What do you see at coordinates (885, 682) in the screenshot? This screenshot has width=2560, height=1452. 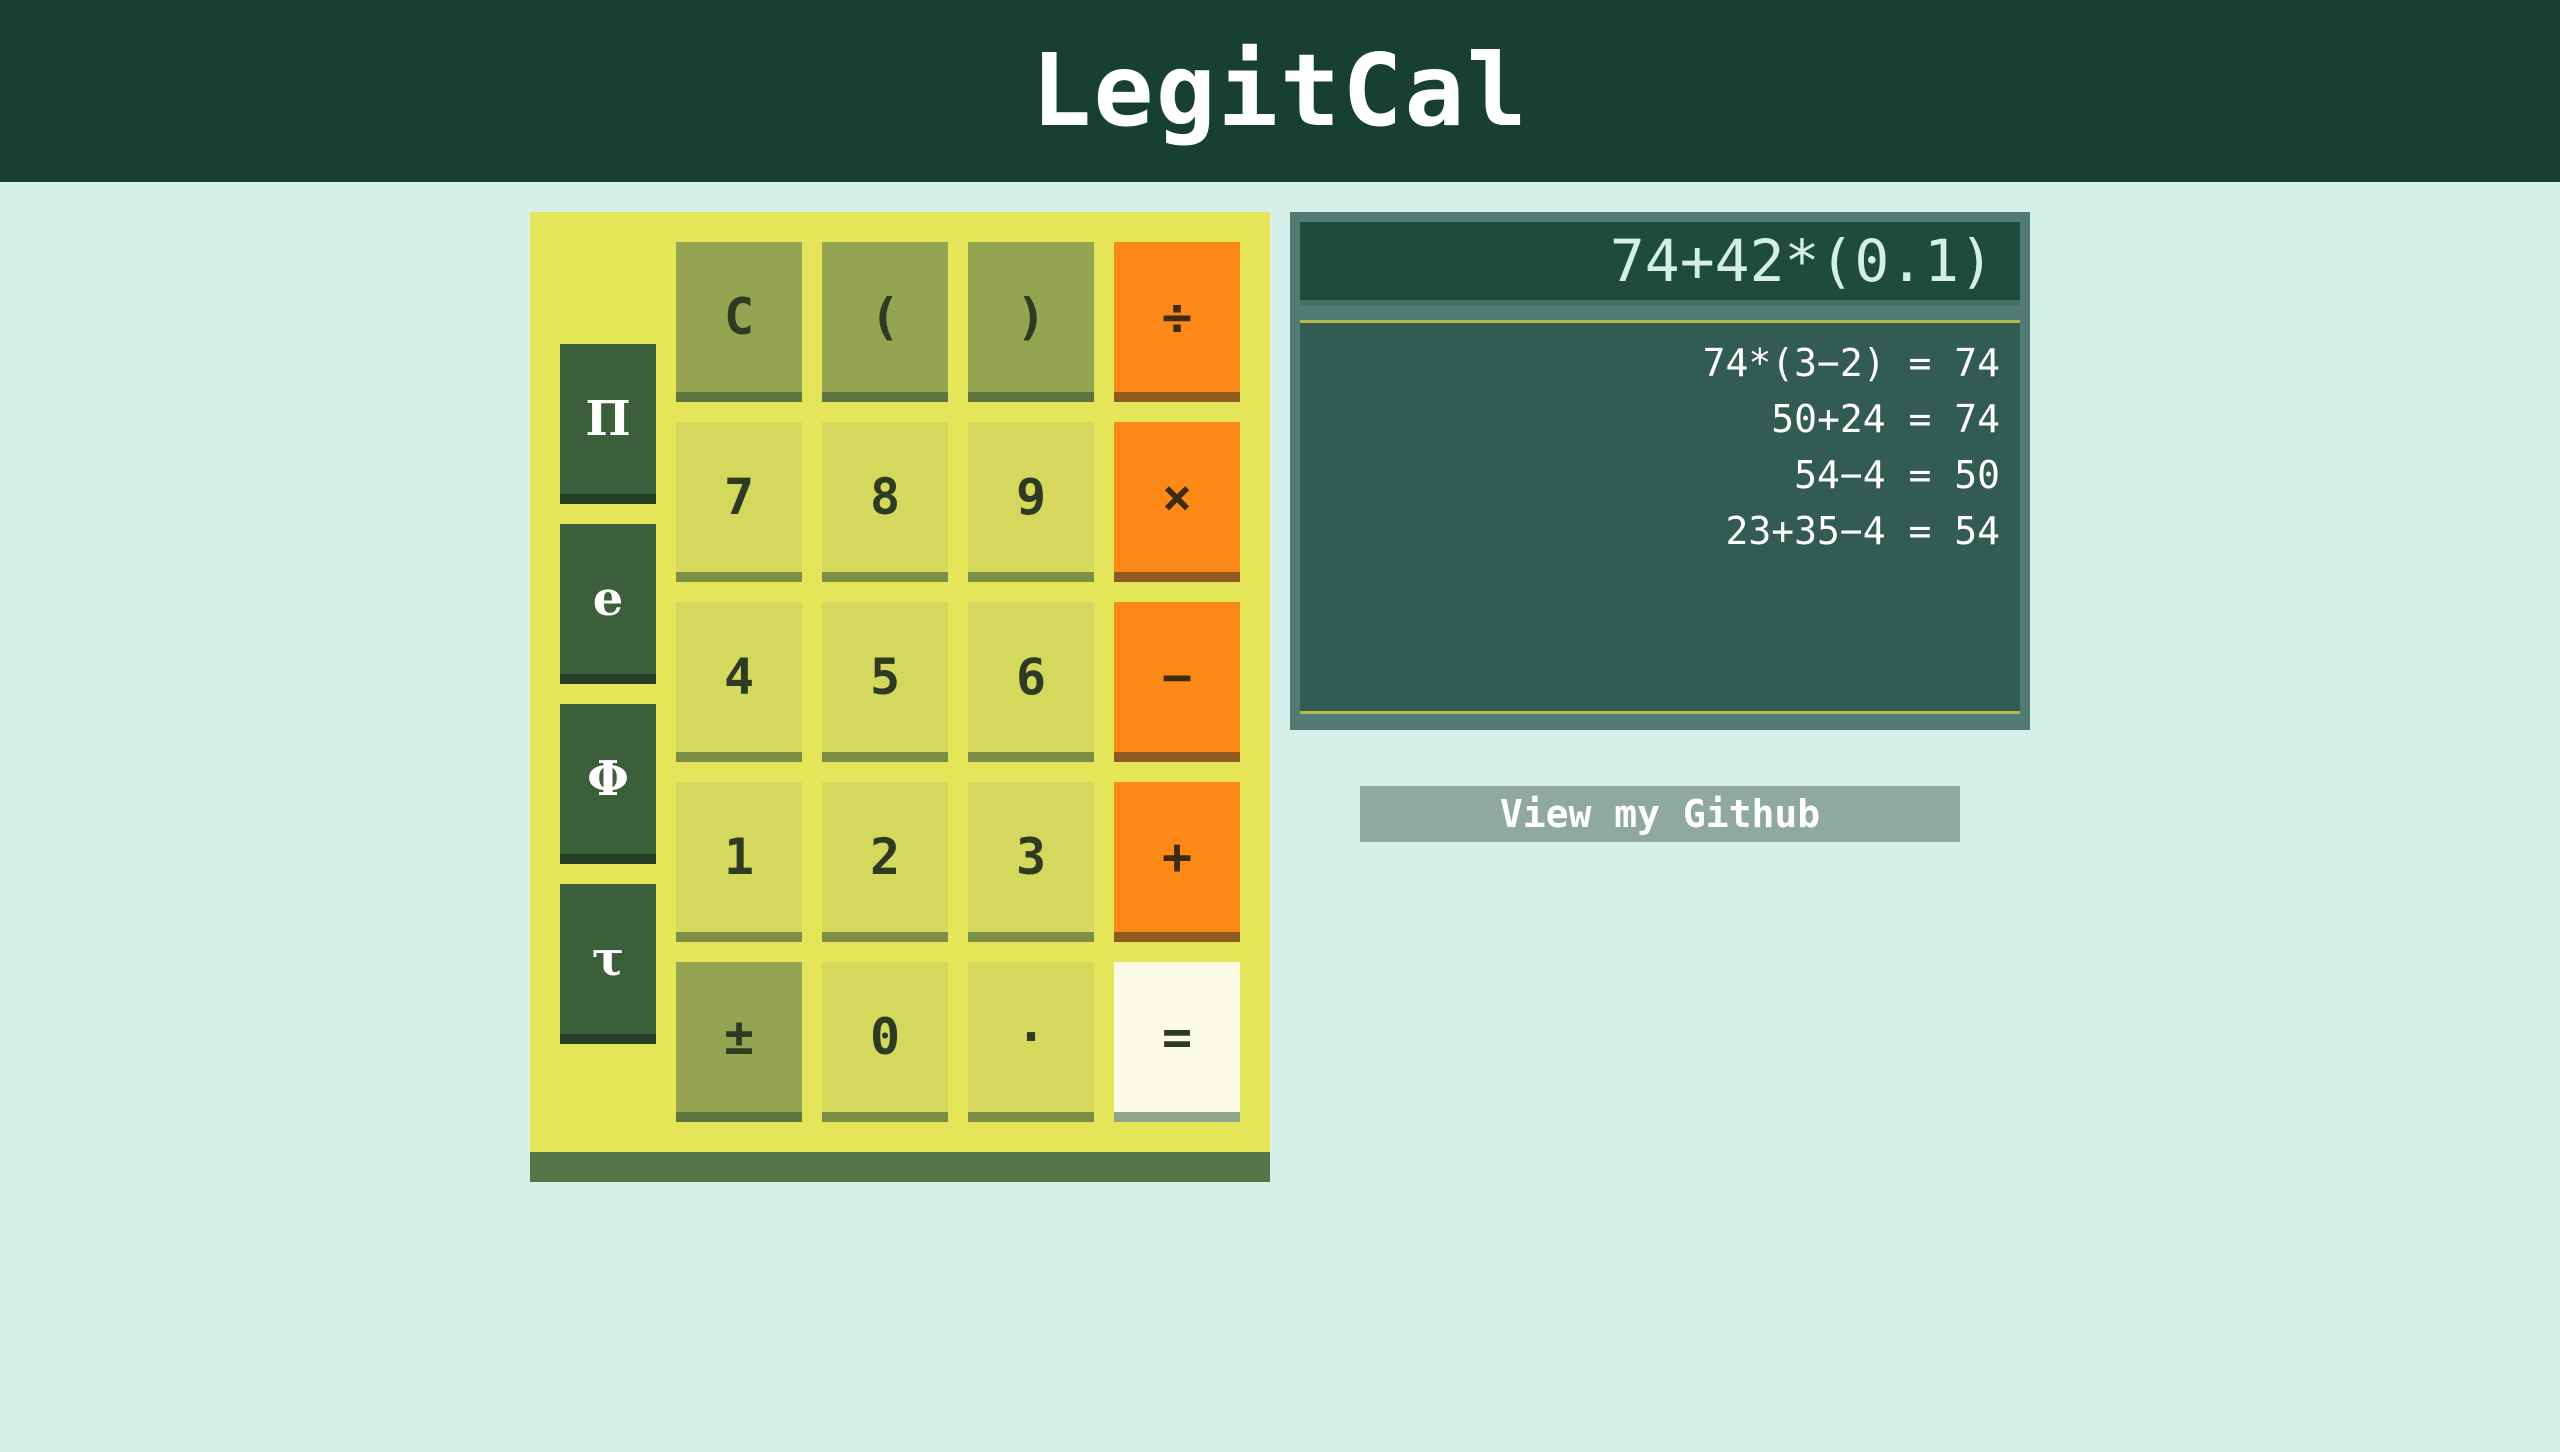 I see `digit-5-button: 5` at bounding box center [885, 682].